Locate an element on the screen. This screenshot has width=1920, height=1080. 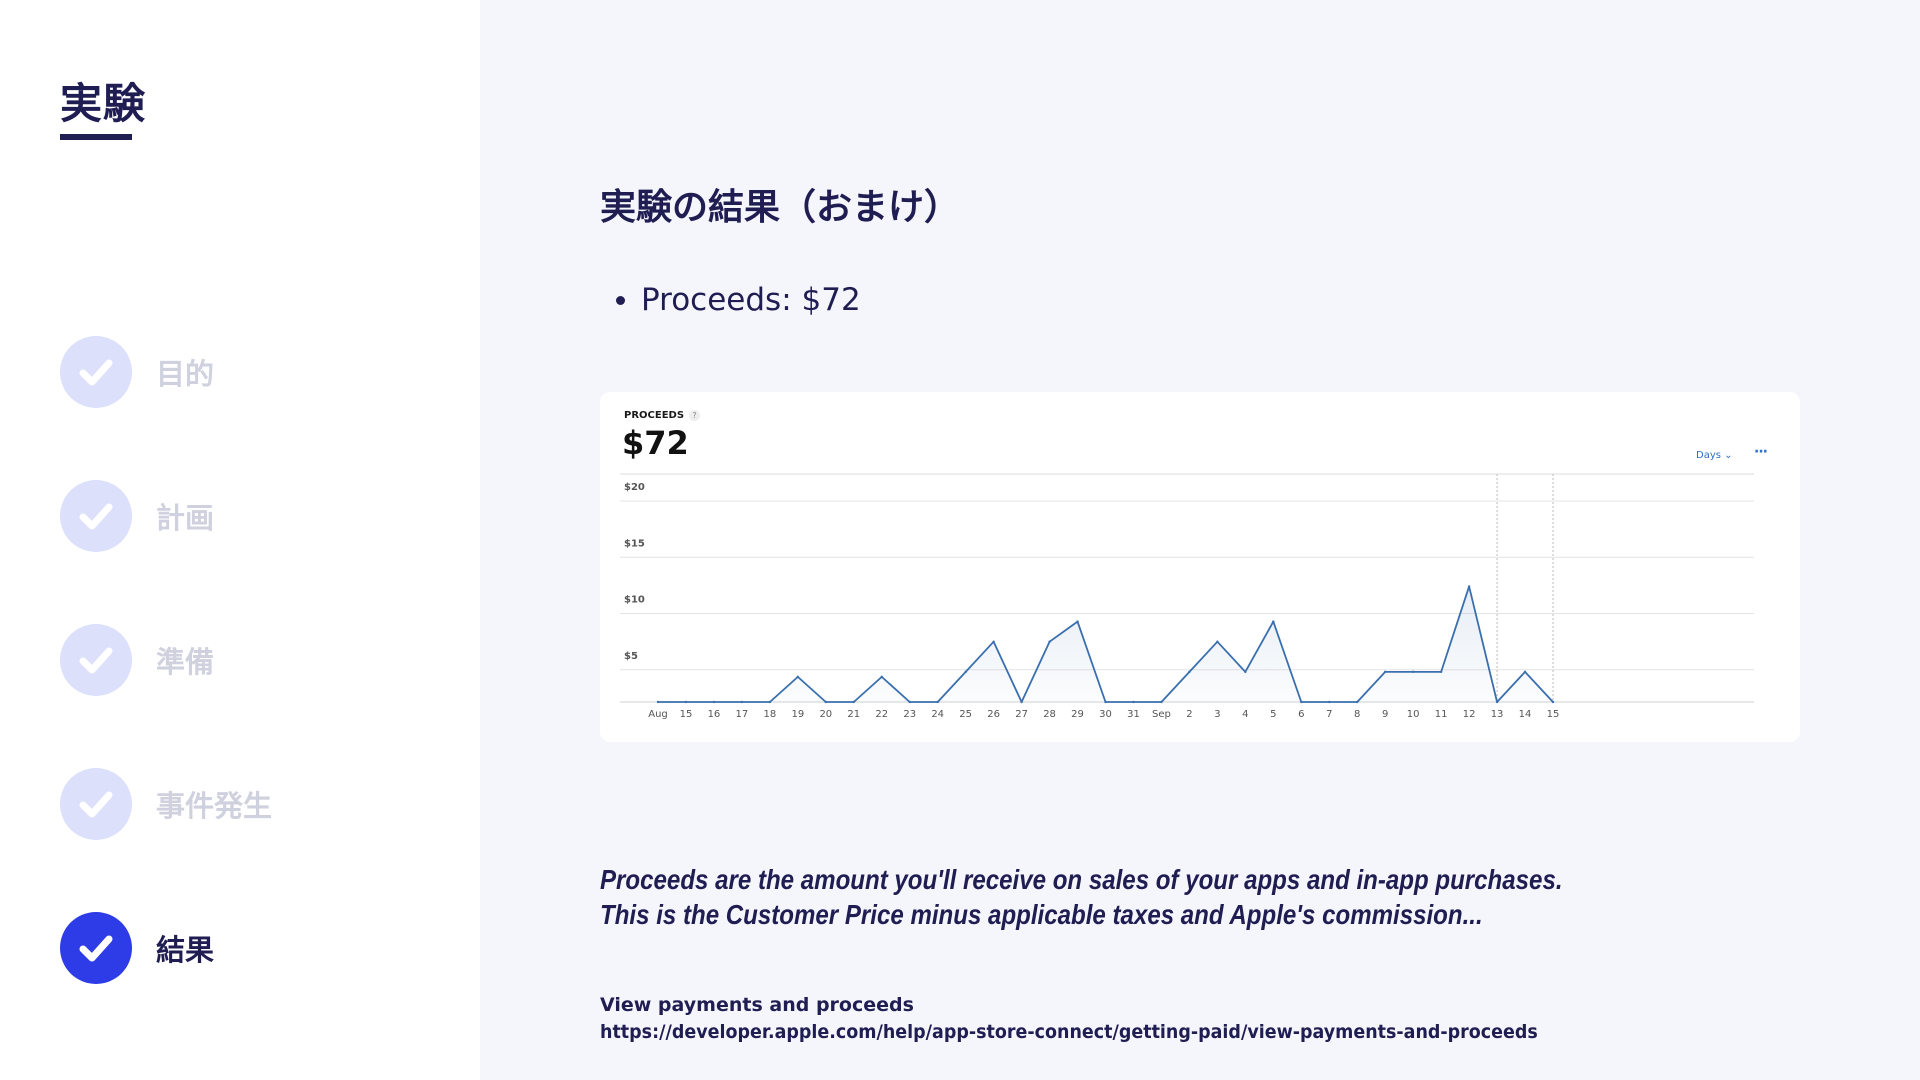
step-result: 結果 is located at coordinates (137, 948).